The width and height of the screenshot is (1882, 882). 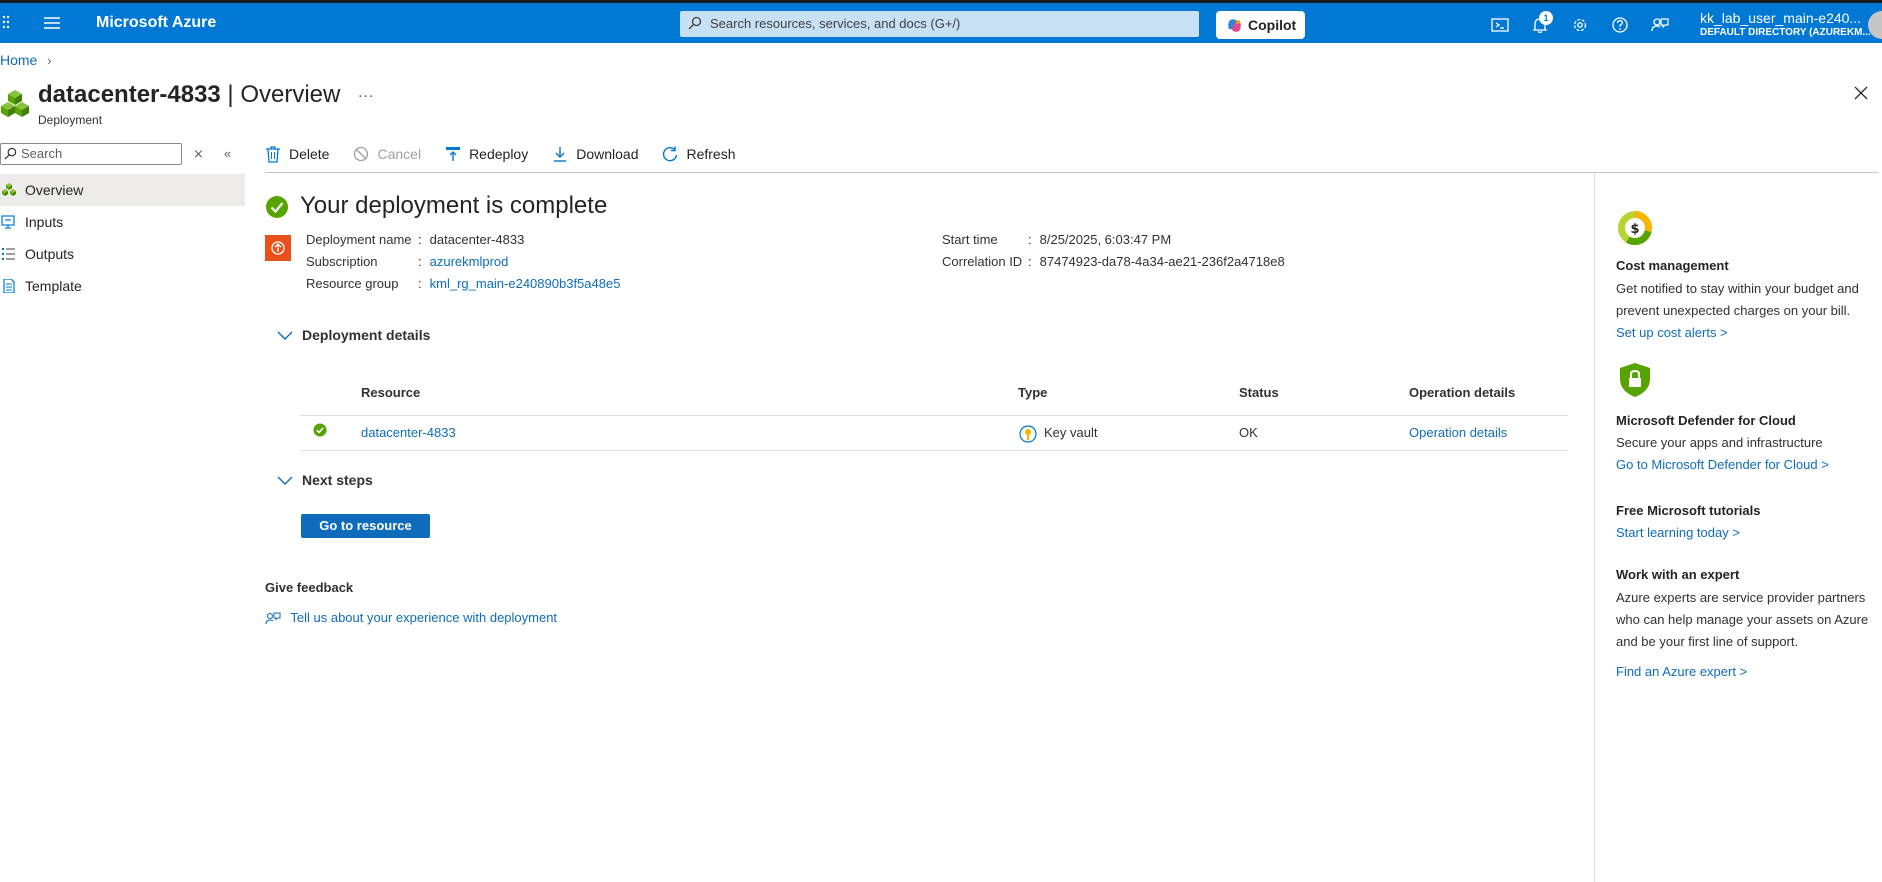 What do you see at coordinates (1706, 420) in the screenshot?
I see `defender-title: Microsoft Defender for Cloud` at bounding box center [1706, 420].